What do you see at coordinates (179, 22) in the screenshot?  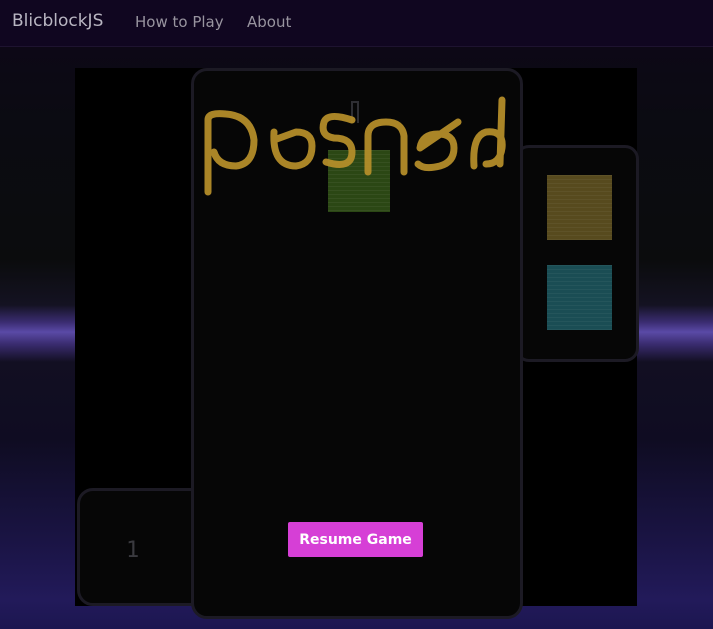 I see `nav-link-how-to-play: How to Play` at bounding box center [179, 22].